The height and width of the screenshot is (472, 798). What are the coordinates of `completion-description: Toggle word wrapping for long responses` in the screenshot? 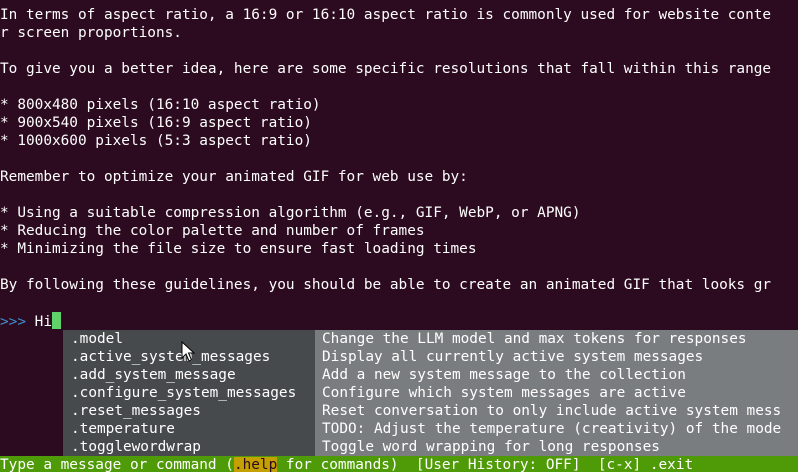 It's located at (556, 447).